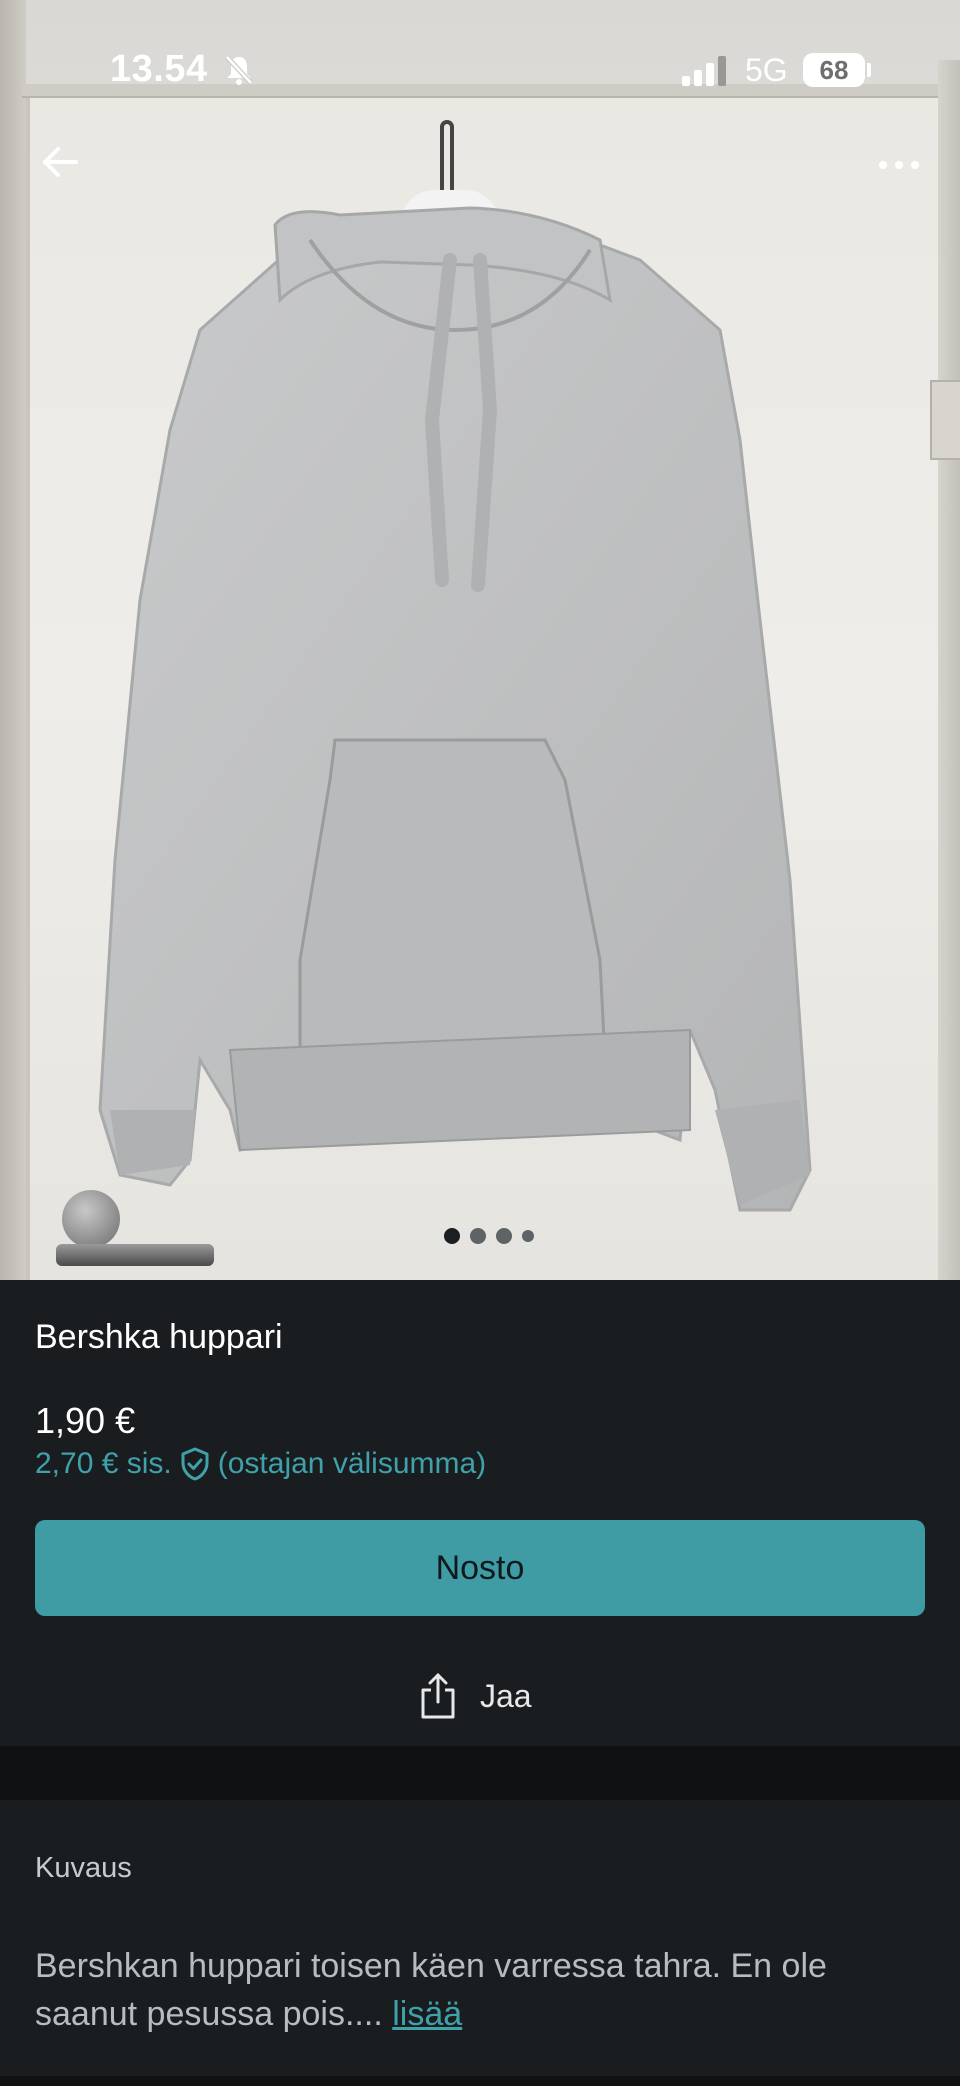  I want to click on buy-button: Nosto, so click(480, 1568).